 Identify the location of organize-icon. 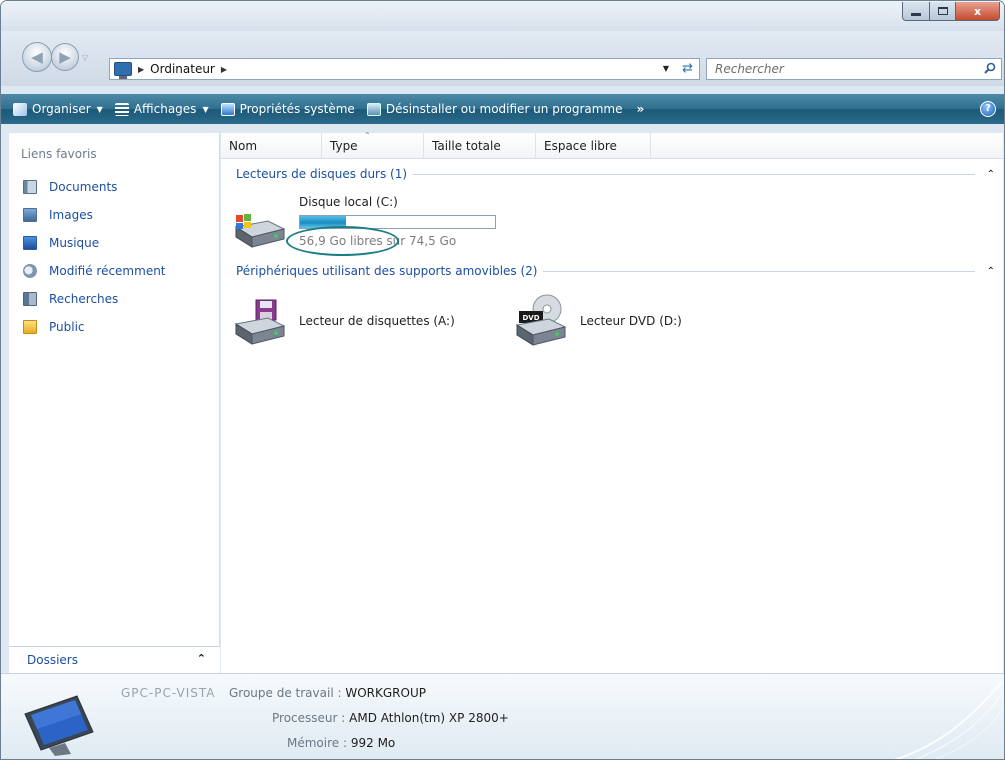
(20, 109).